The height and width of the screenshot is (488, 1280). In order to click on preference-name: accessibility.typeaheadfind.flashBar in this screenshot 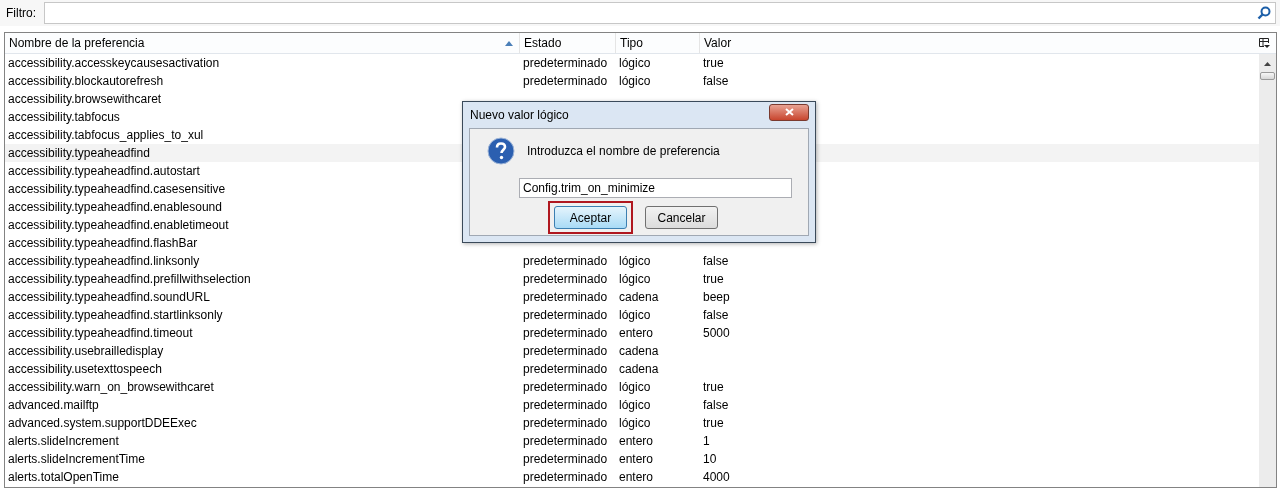, I will do `click(103, 243)`.